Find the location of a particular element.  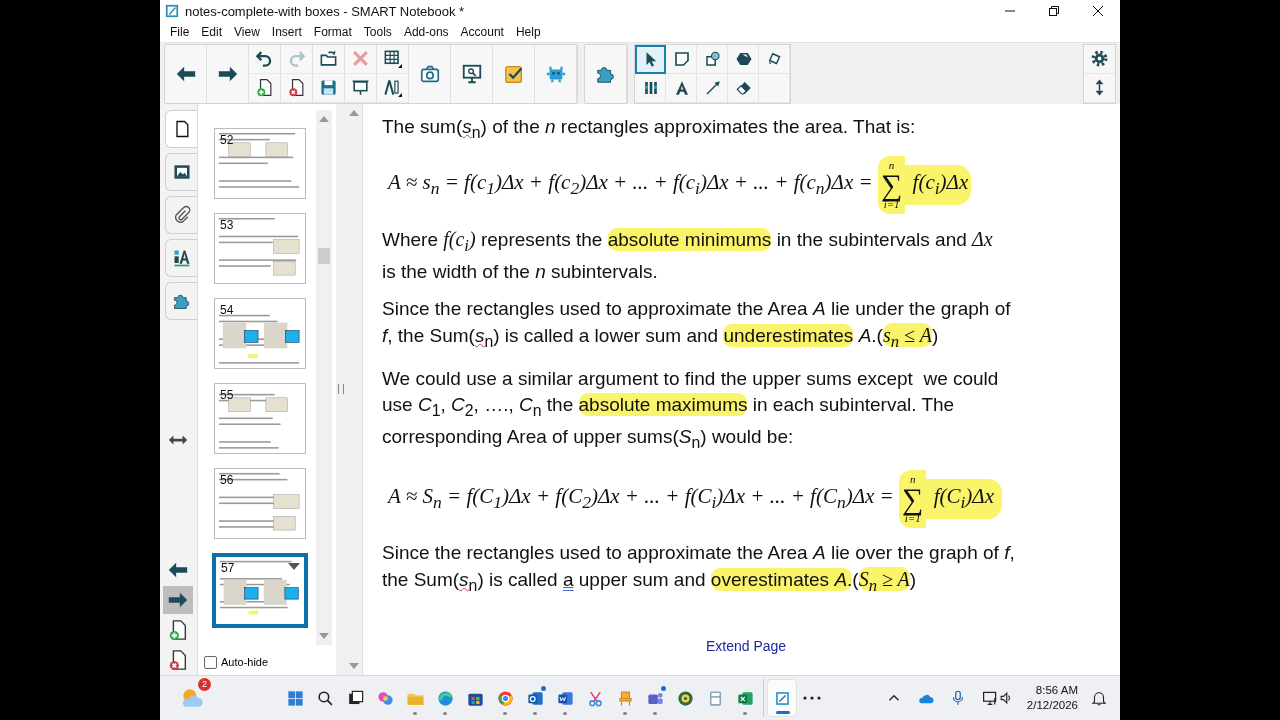

paragraph: Since the rectangles used to approximate the Area A lie under the graph of f, the Sum(s$_{n}$) is called a lower sum and underestimates A.(s$_{n}$ ≤ A) is located at coordinates (697, 324).